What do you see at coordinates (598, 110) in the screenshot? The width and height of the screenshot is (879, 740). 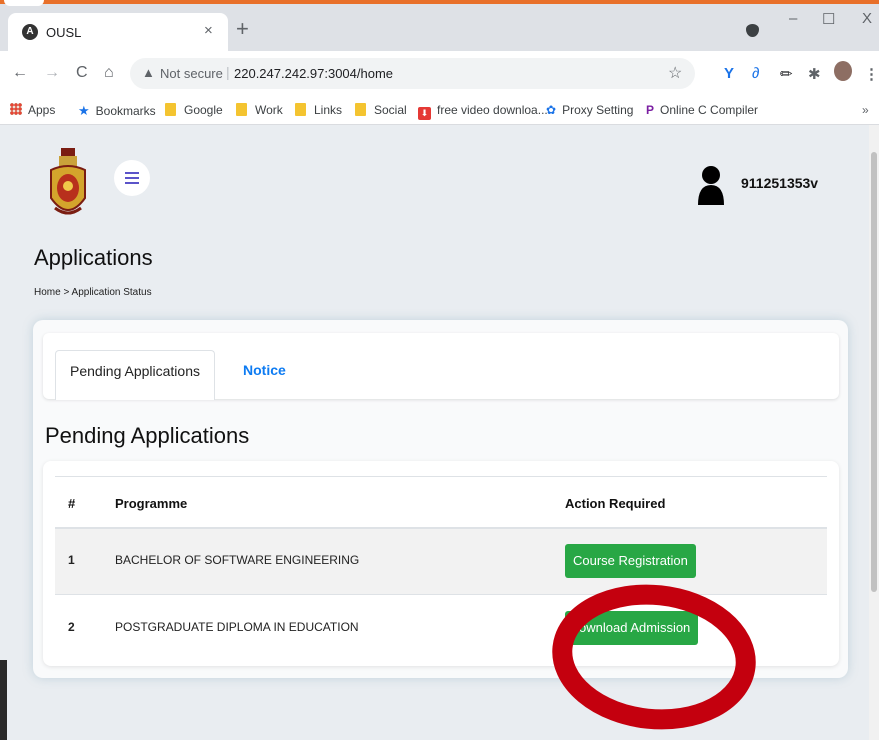 I see `bookmark-label: Proxy Setting` at bounding box center [598, 110].